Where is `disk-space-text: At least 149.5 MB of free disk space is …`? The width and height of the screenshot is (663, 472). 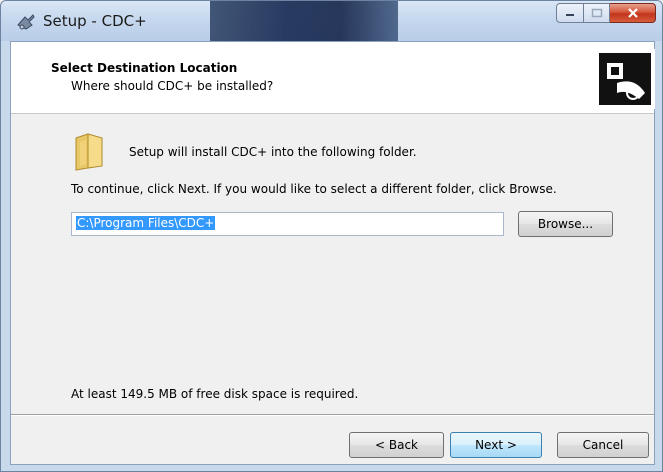 disk-space-text: At least 149.5 MB of free disk space is … is located at coordinates (215, 394).